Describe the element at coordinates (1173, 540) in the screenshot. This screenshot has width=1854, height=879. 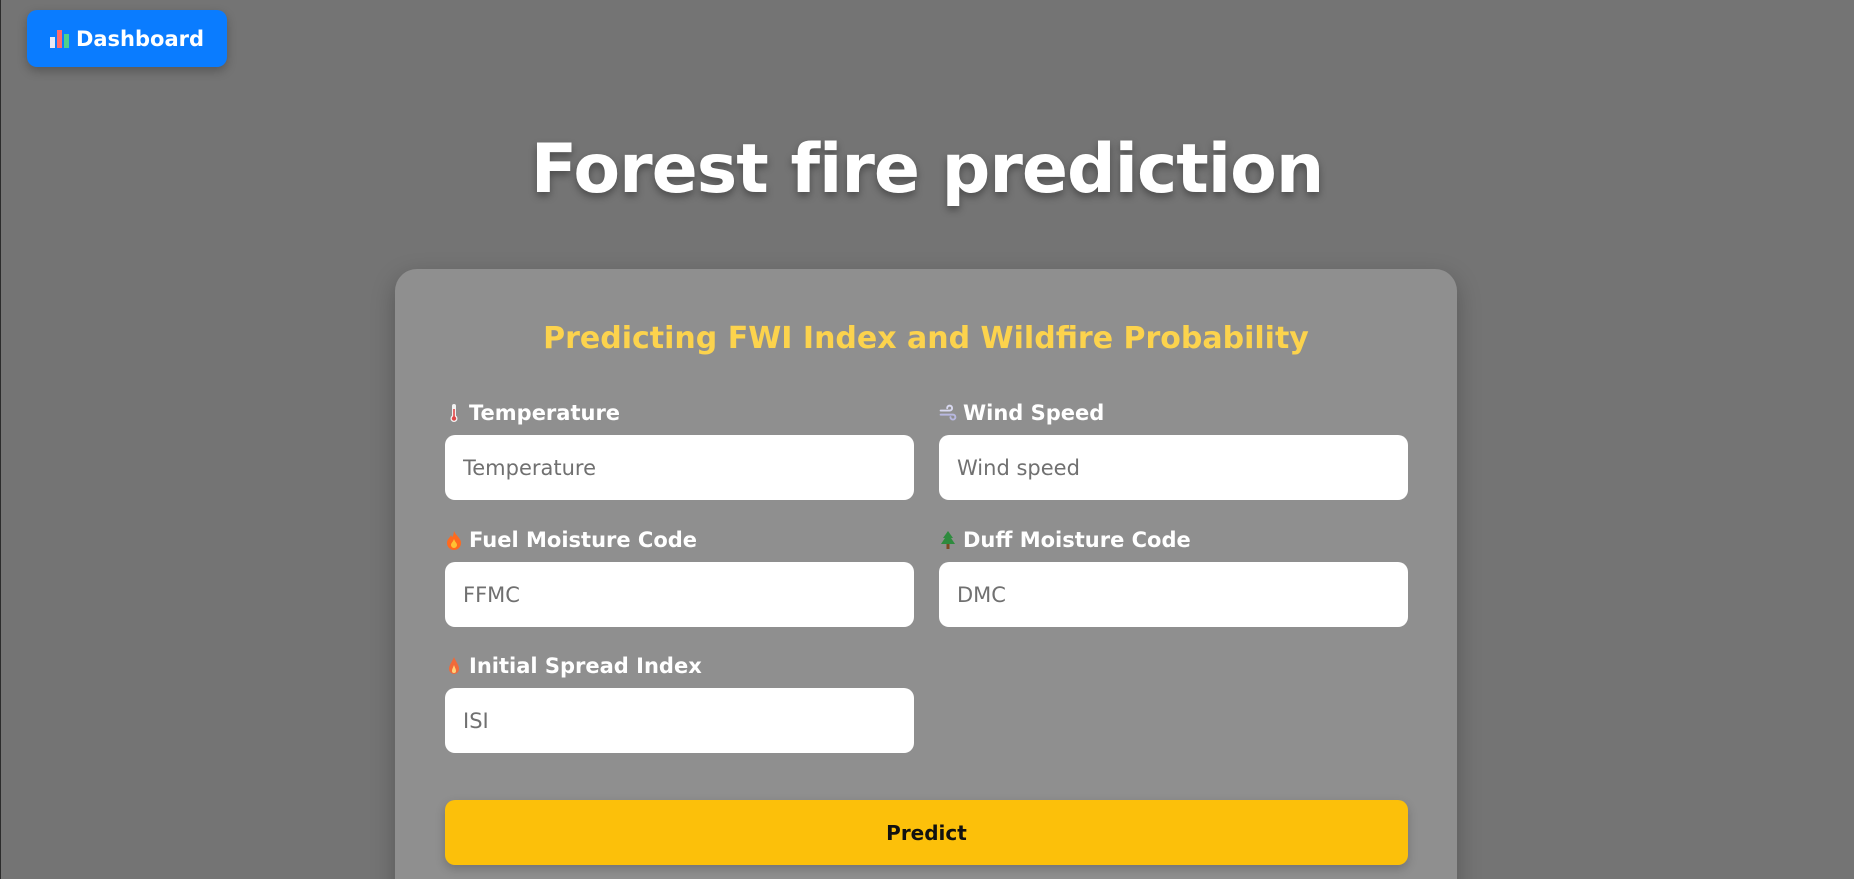
I see `dmc-label: Duff Moisture Code` at that location.